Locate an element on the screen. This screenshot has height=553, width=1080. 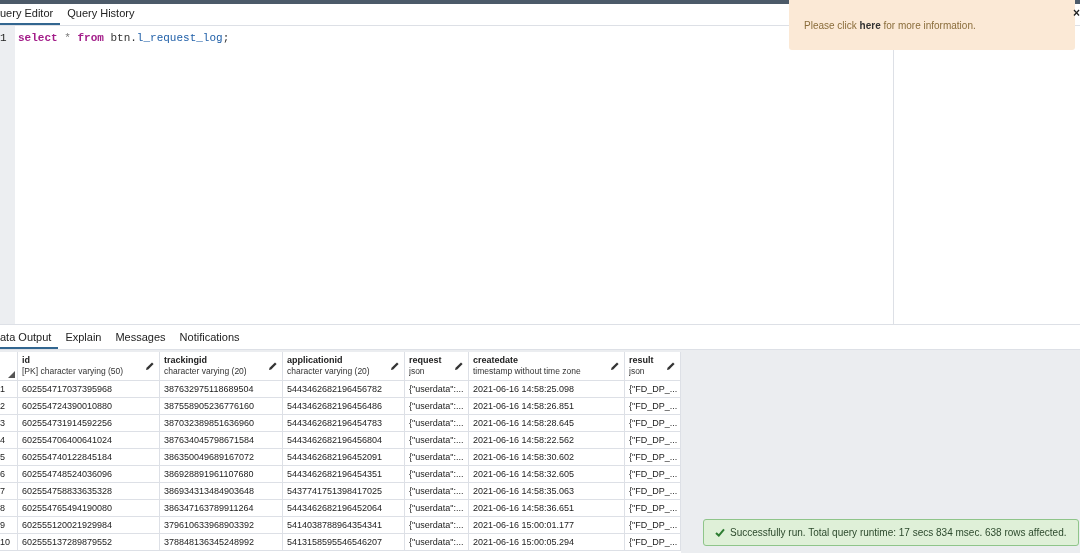
column-header: trackingid character varying (20) is located at coordinates (221, 366).